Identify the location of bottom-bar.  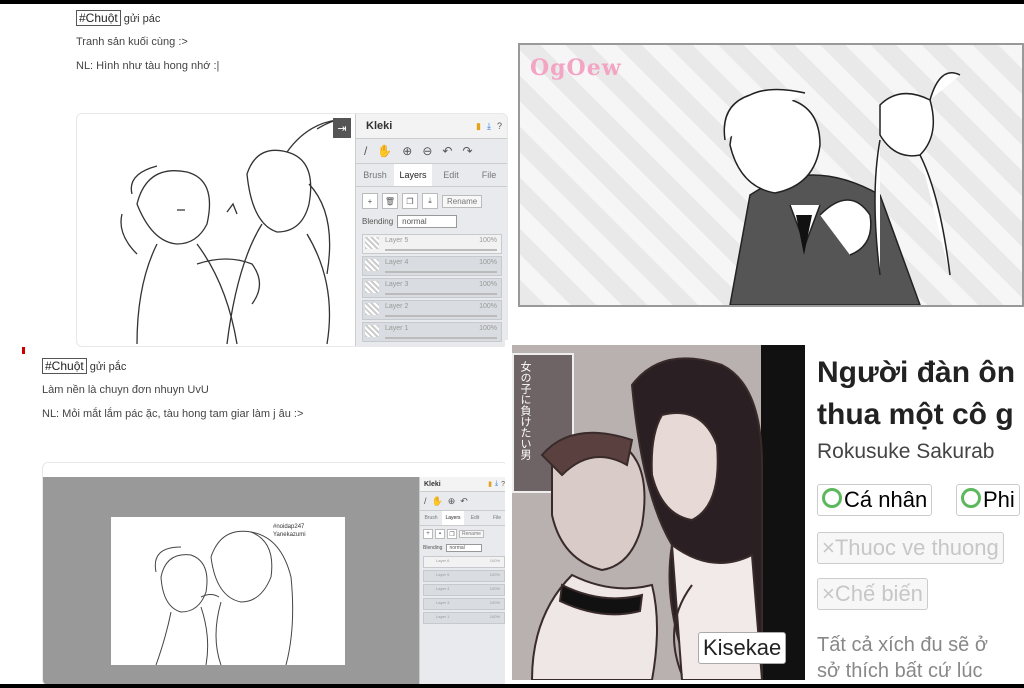
(512, 686).